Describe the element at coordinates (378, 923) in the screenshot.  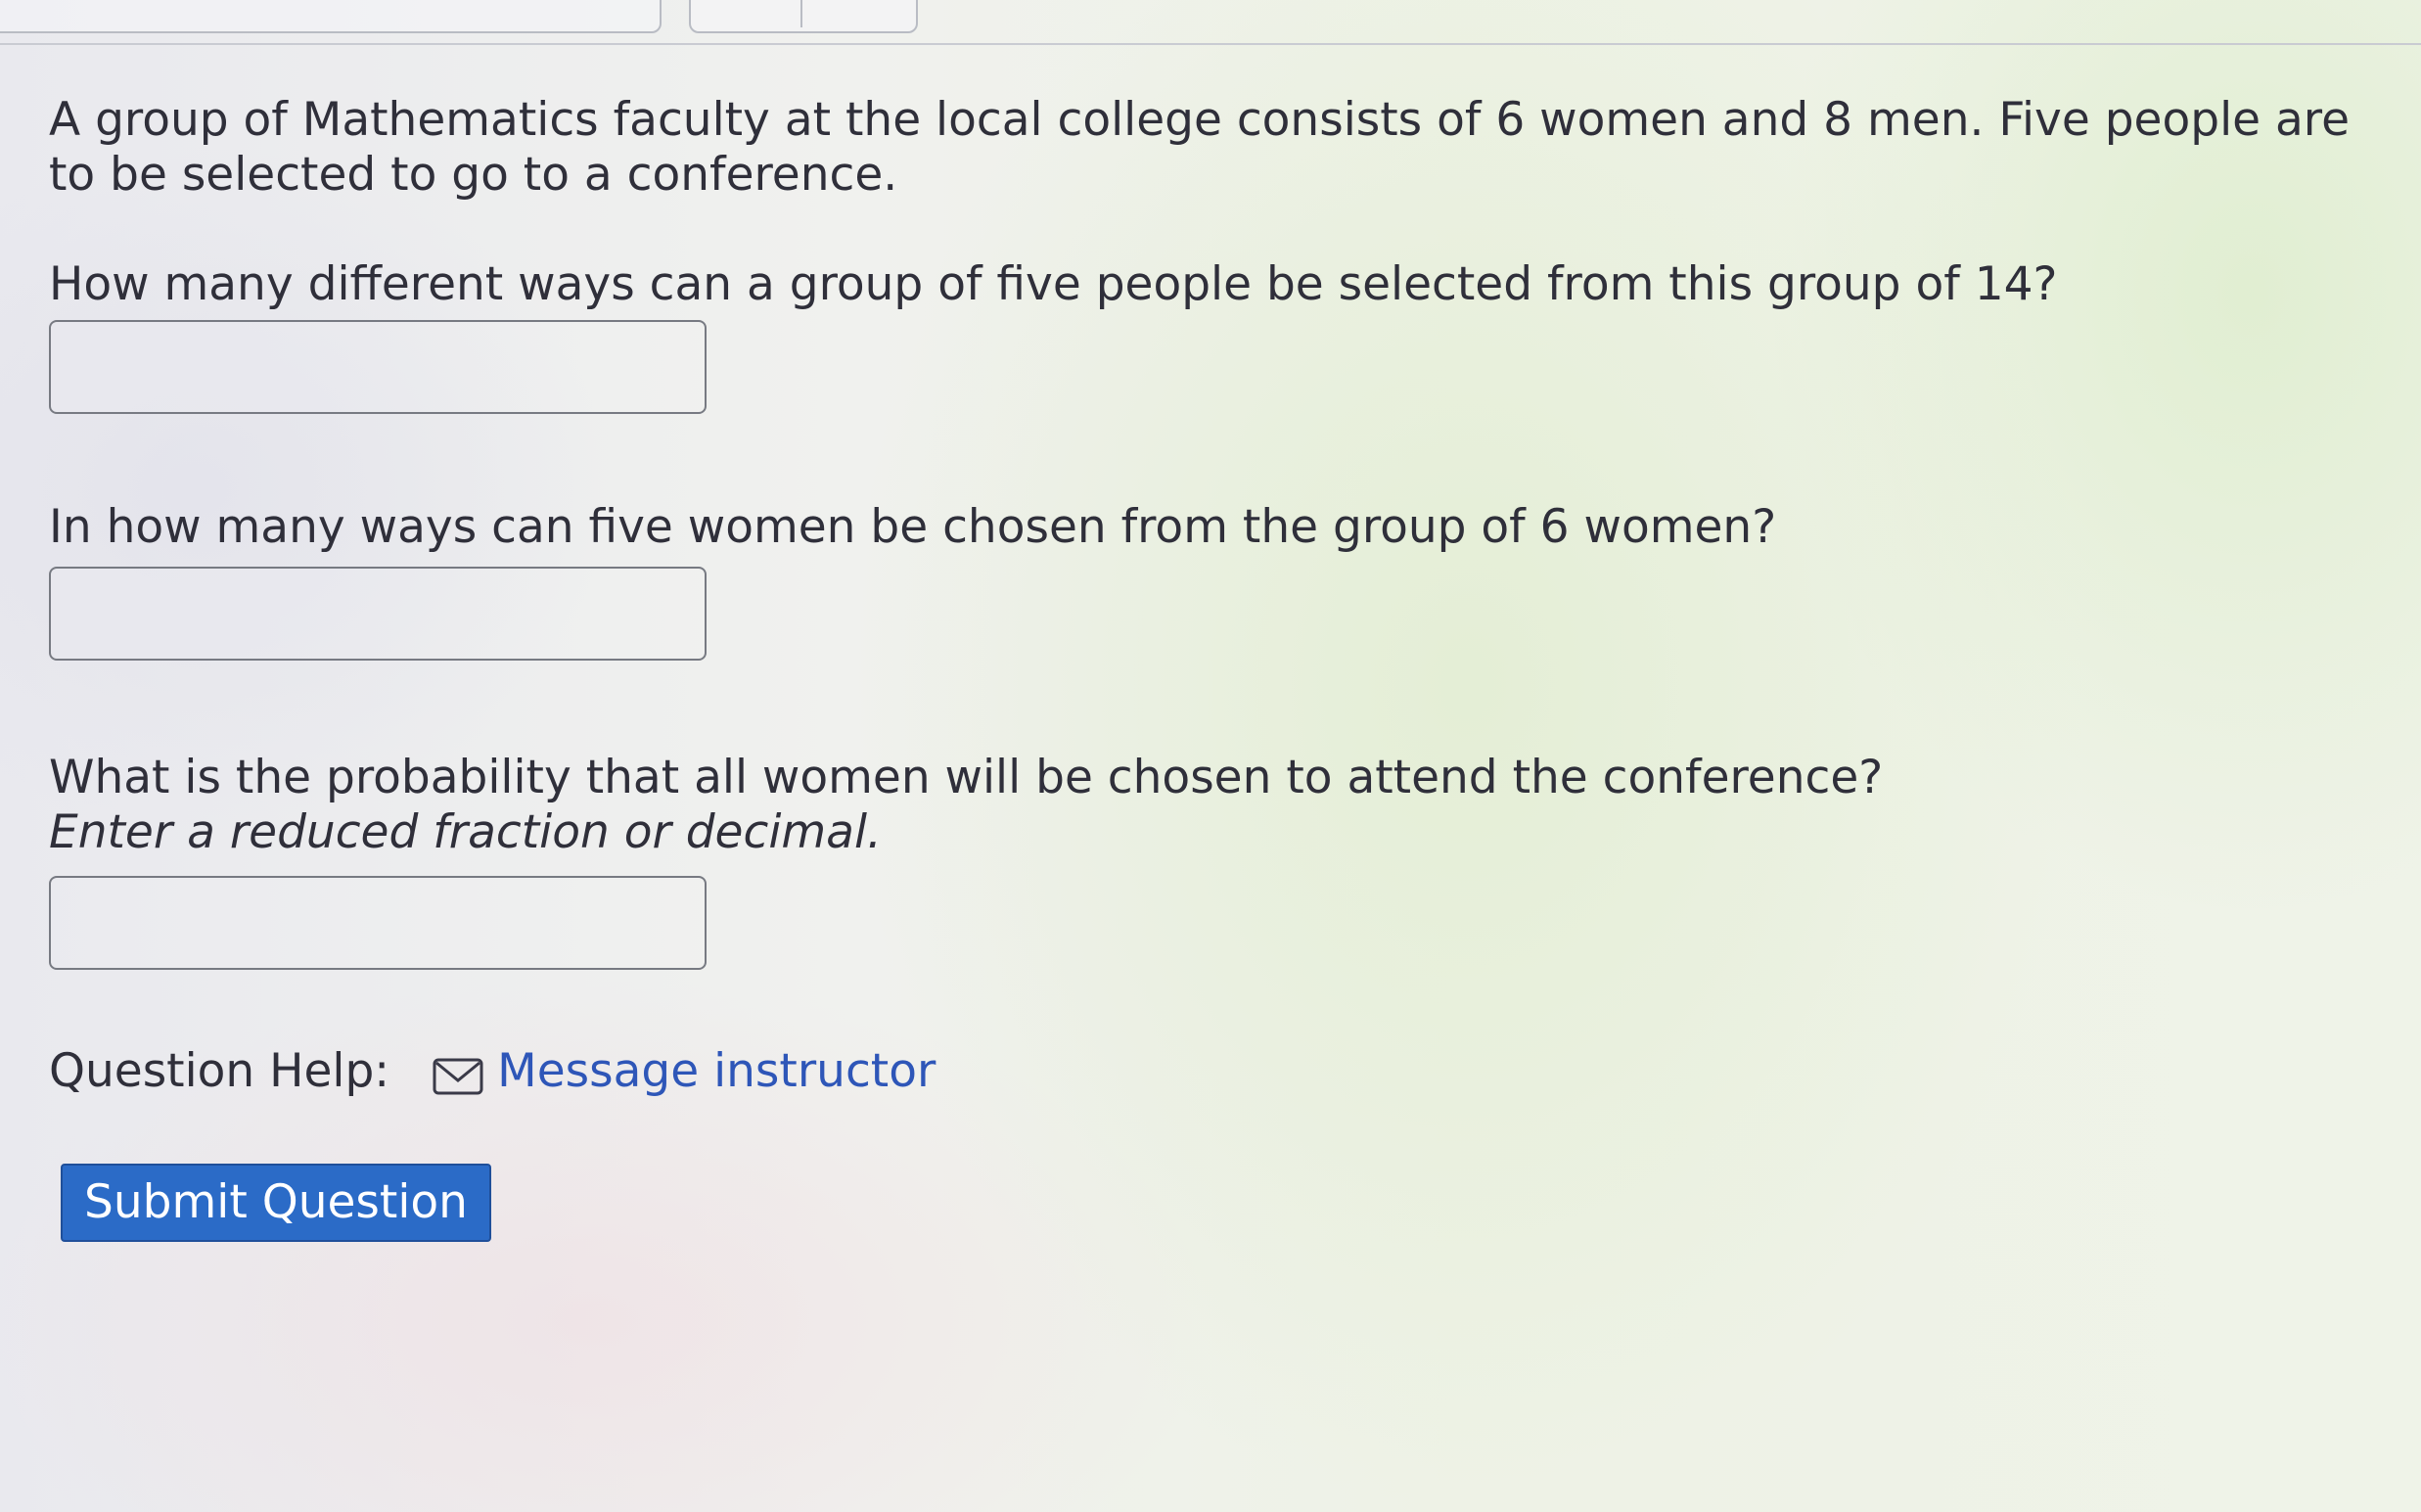
I see `part3-answer-input` at that location.